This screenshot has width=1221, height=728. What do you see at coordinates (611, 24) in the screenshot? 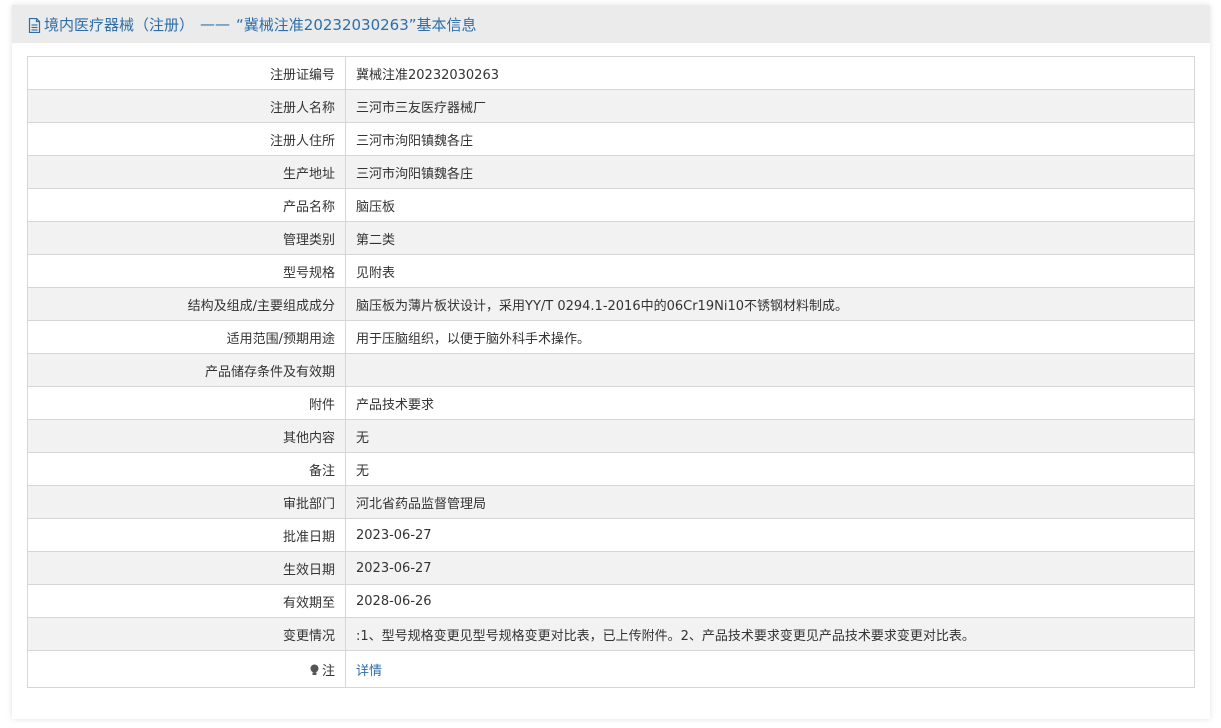
I see `panel-header: 境内医疗器械（注册） —— “冀械注准20232030263”基本信息` at bounding box center [611, 24].